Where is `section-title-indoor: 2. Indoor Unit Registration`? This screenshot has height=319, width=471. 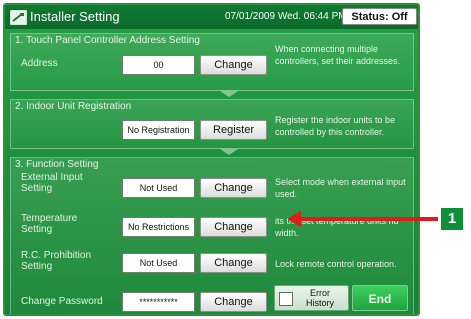
section-title-indoor: 2. Indoor Unit Registration is located at coordinates (73, 106).